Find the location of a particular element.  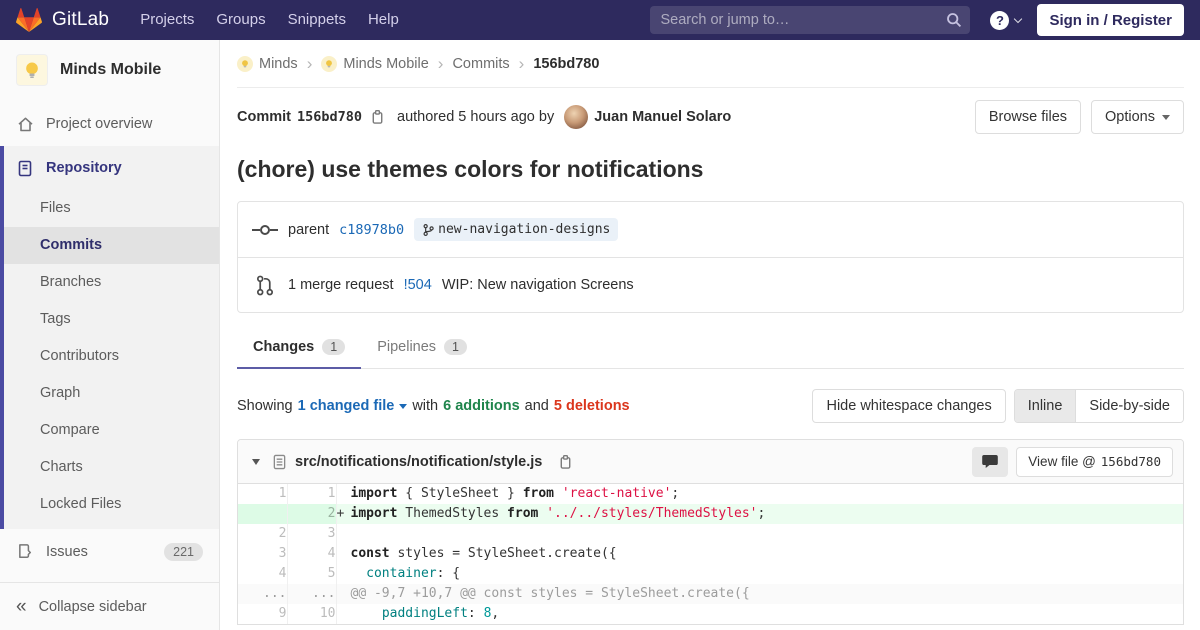

sidebar-item-compare: Compare is located at coordinates (111, 430).